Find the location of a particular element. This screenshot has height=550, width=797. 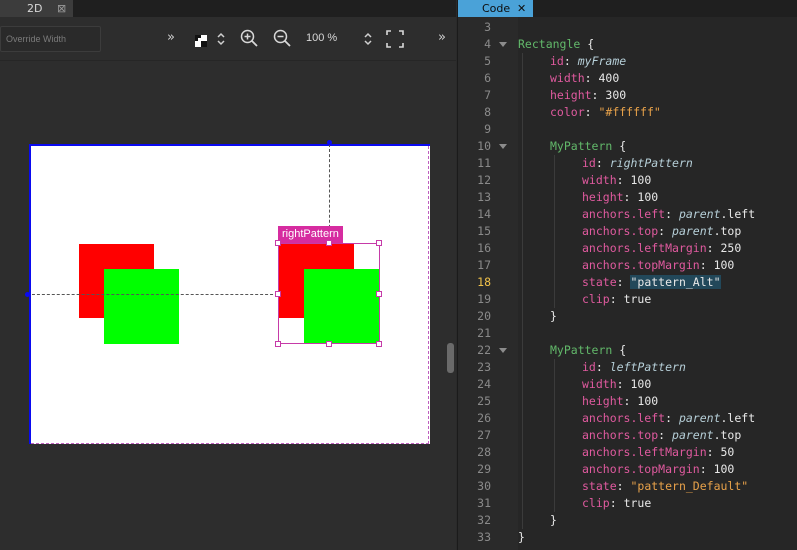

code-token: 250 is located at coordinates (731, 248).